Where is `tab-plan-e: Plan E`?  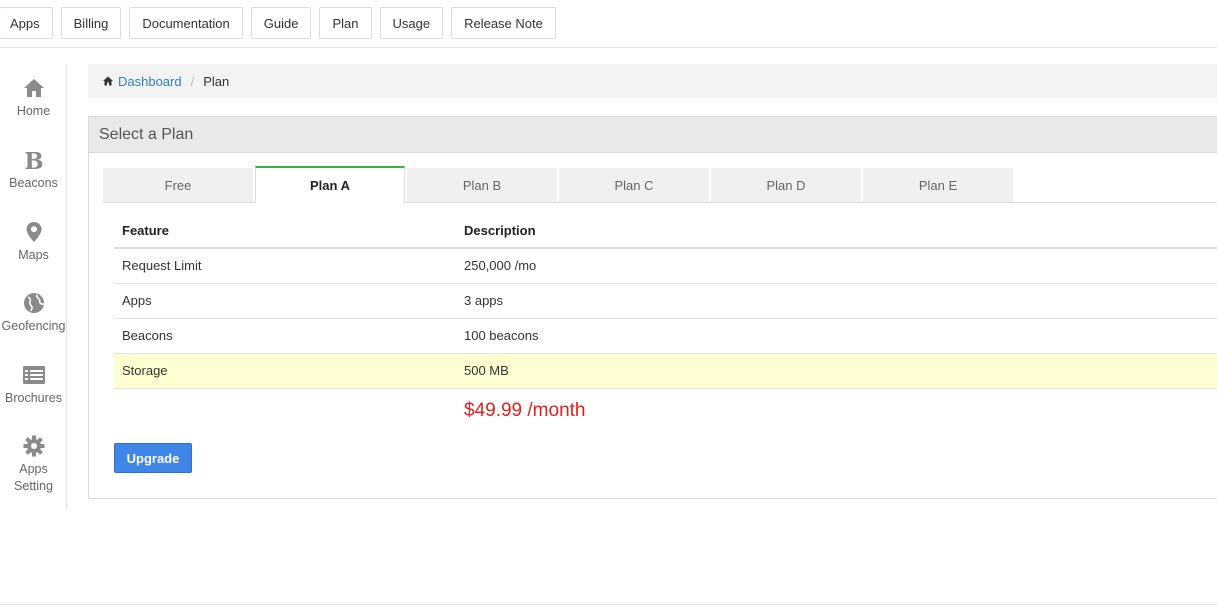
tab-plan-e: Plan E is located at coordinates (938, 185).